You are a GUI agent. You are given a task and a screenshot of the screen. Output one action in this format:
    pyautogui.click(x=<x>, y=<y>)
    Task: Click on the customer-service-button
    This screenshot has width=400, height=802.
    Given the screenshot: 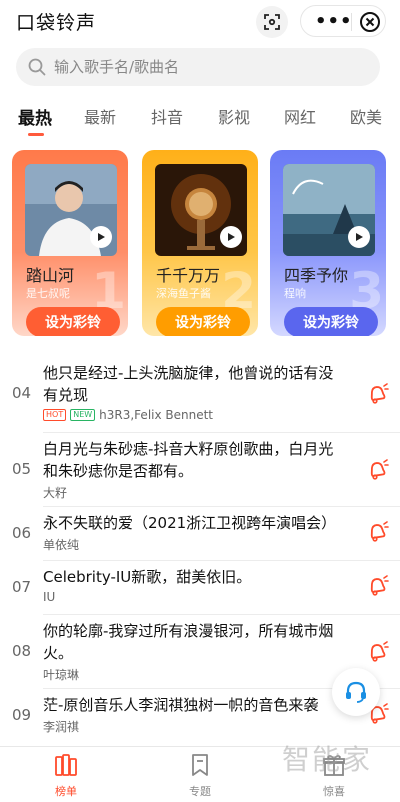 What is the action you would take?
    pyautogui.click(x=356, y=692)
    